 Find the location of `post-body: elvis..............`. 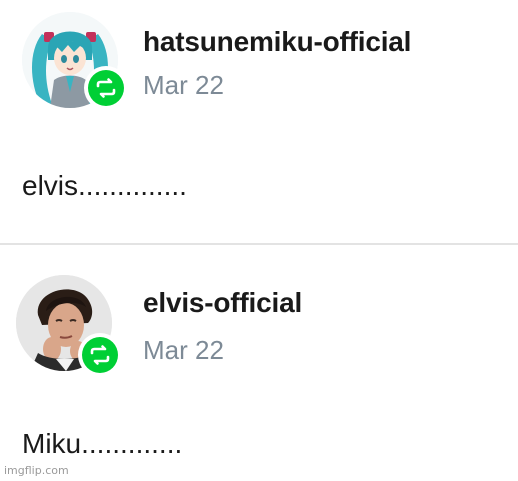

post-body: elvis.............. is located at coordinates (104, 185).